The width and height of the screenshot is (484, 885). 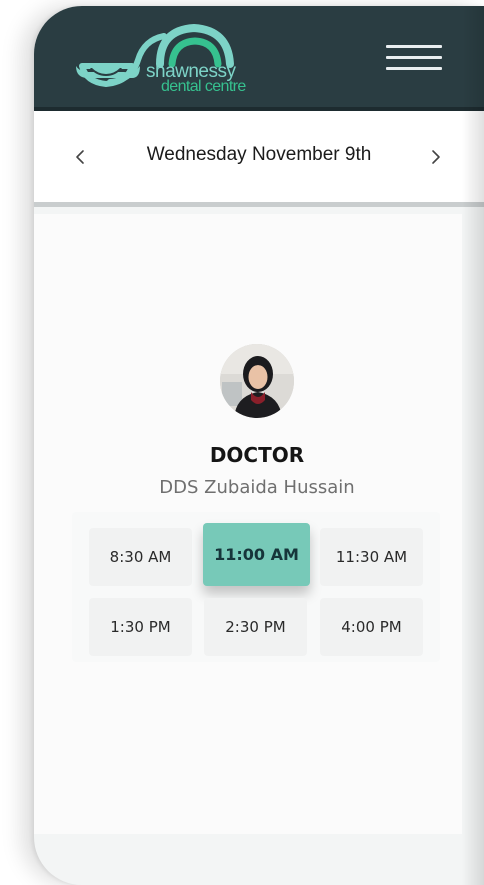 I want to click on brand-name-line-2: dental centre, so click(x=203, y=86).